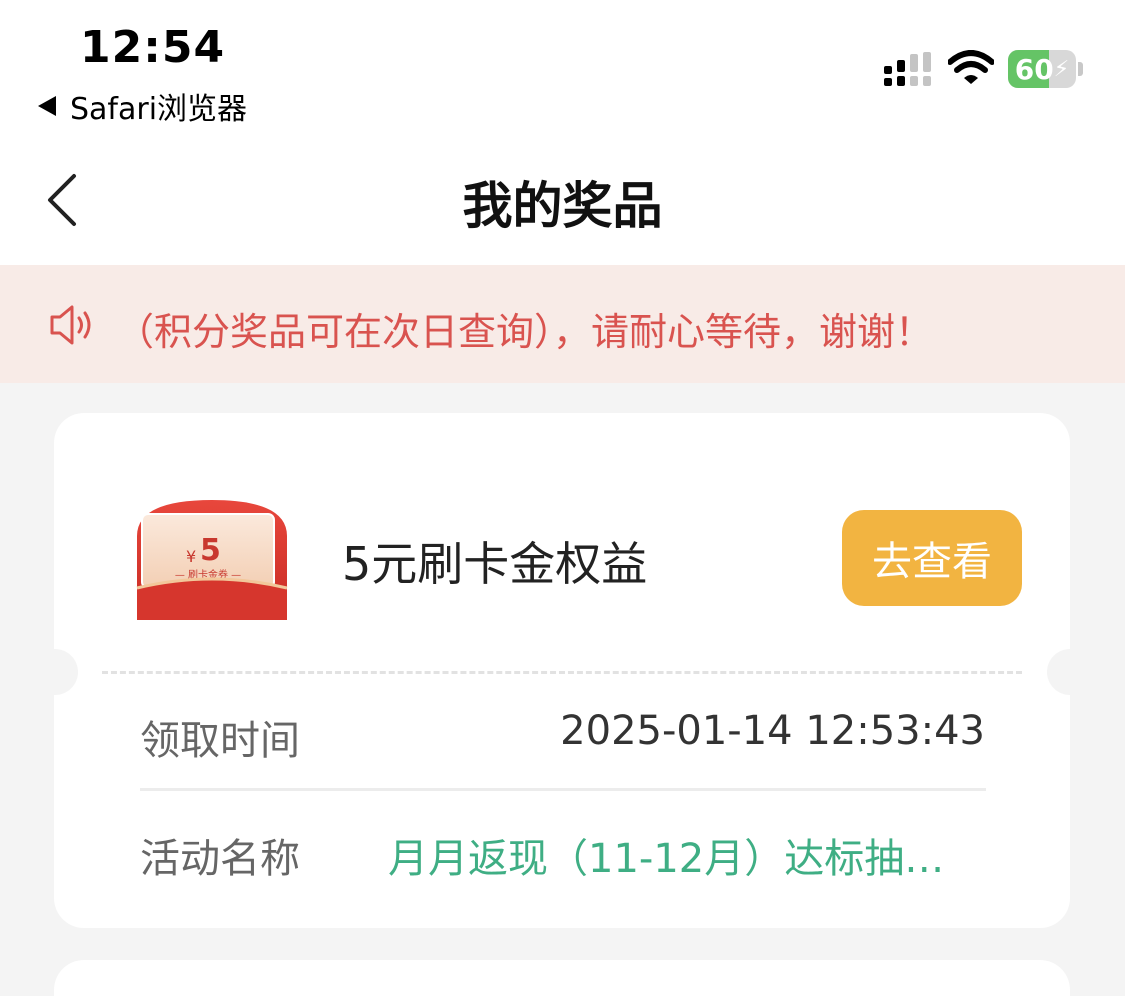  Describe the element at coordinates (220, 741) in the screenshot. I see `claim-time-label: 领取时间` at that location.